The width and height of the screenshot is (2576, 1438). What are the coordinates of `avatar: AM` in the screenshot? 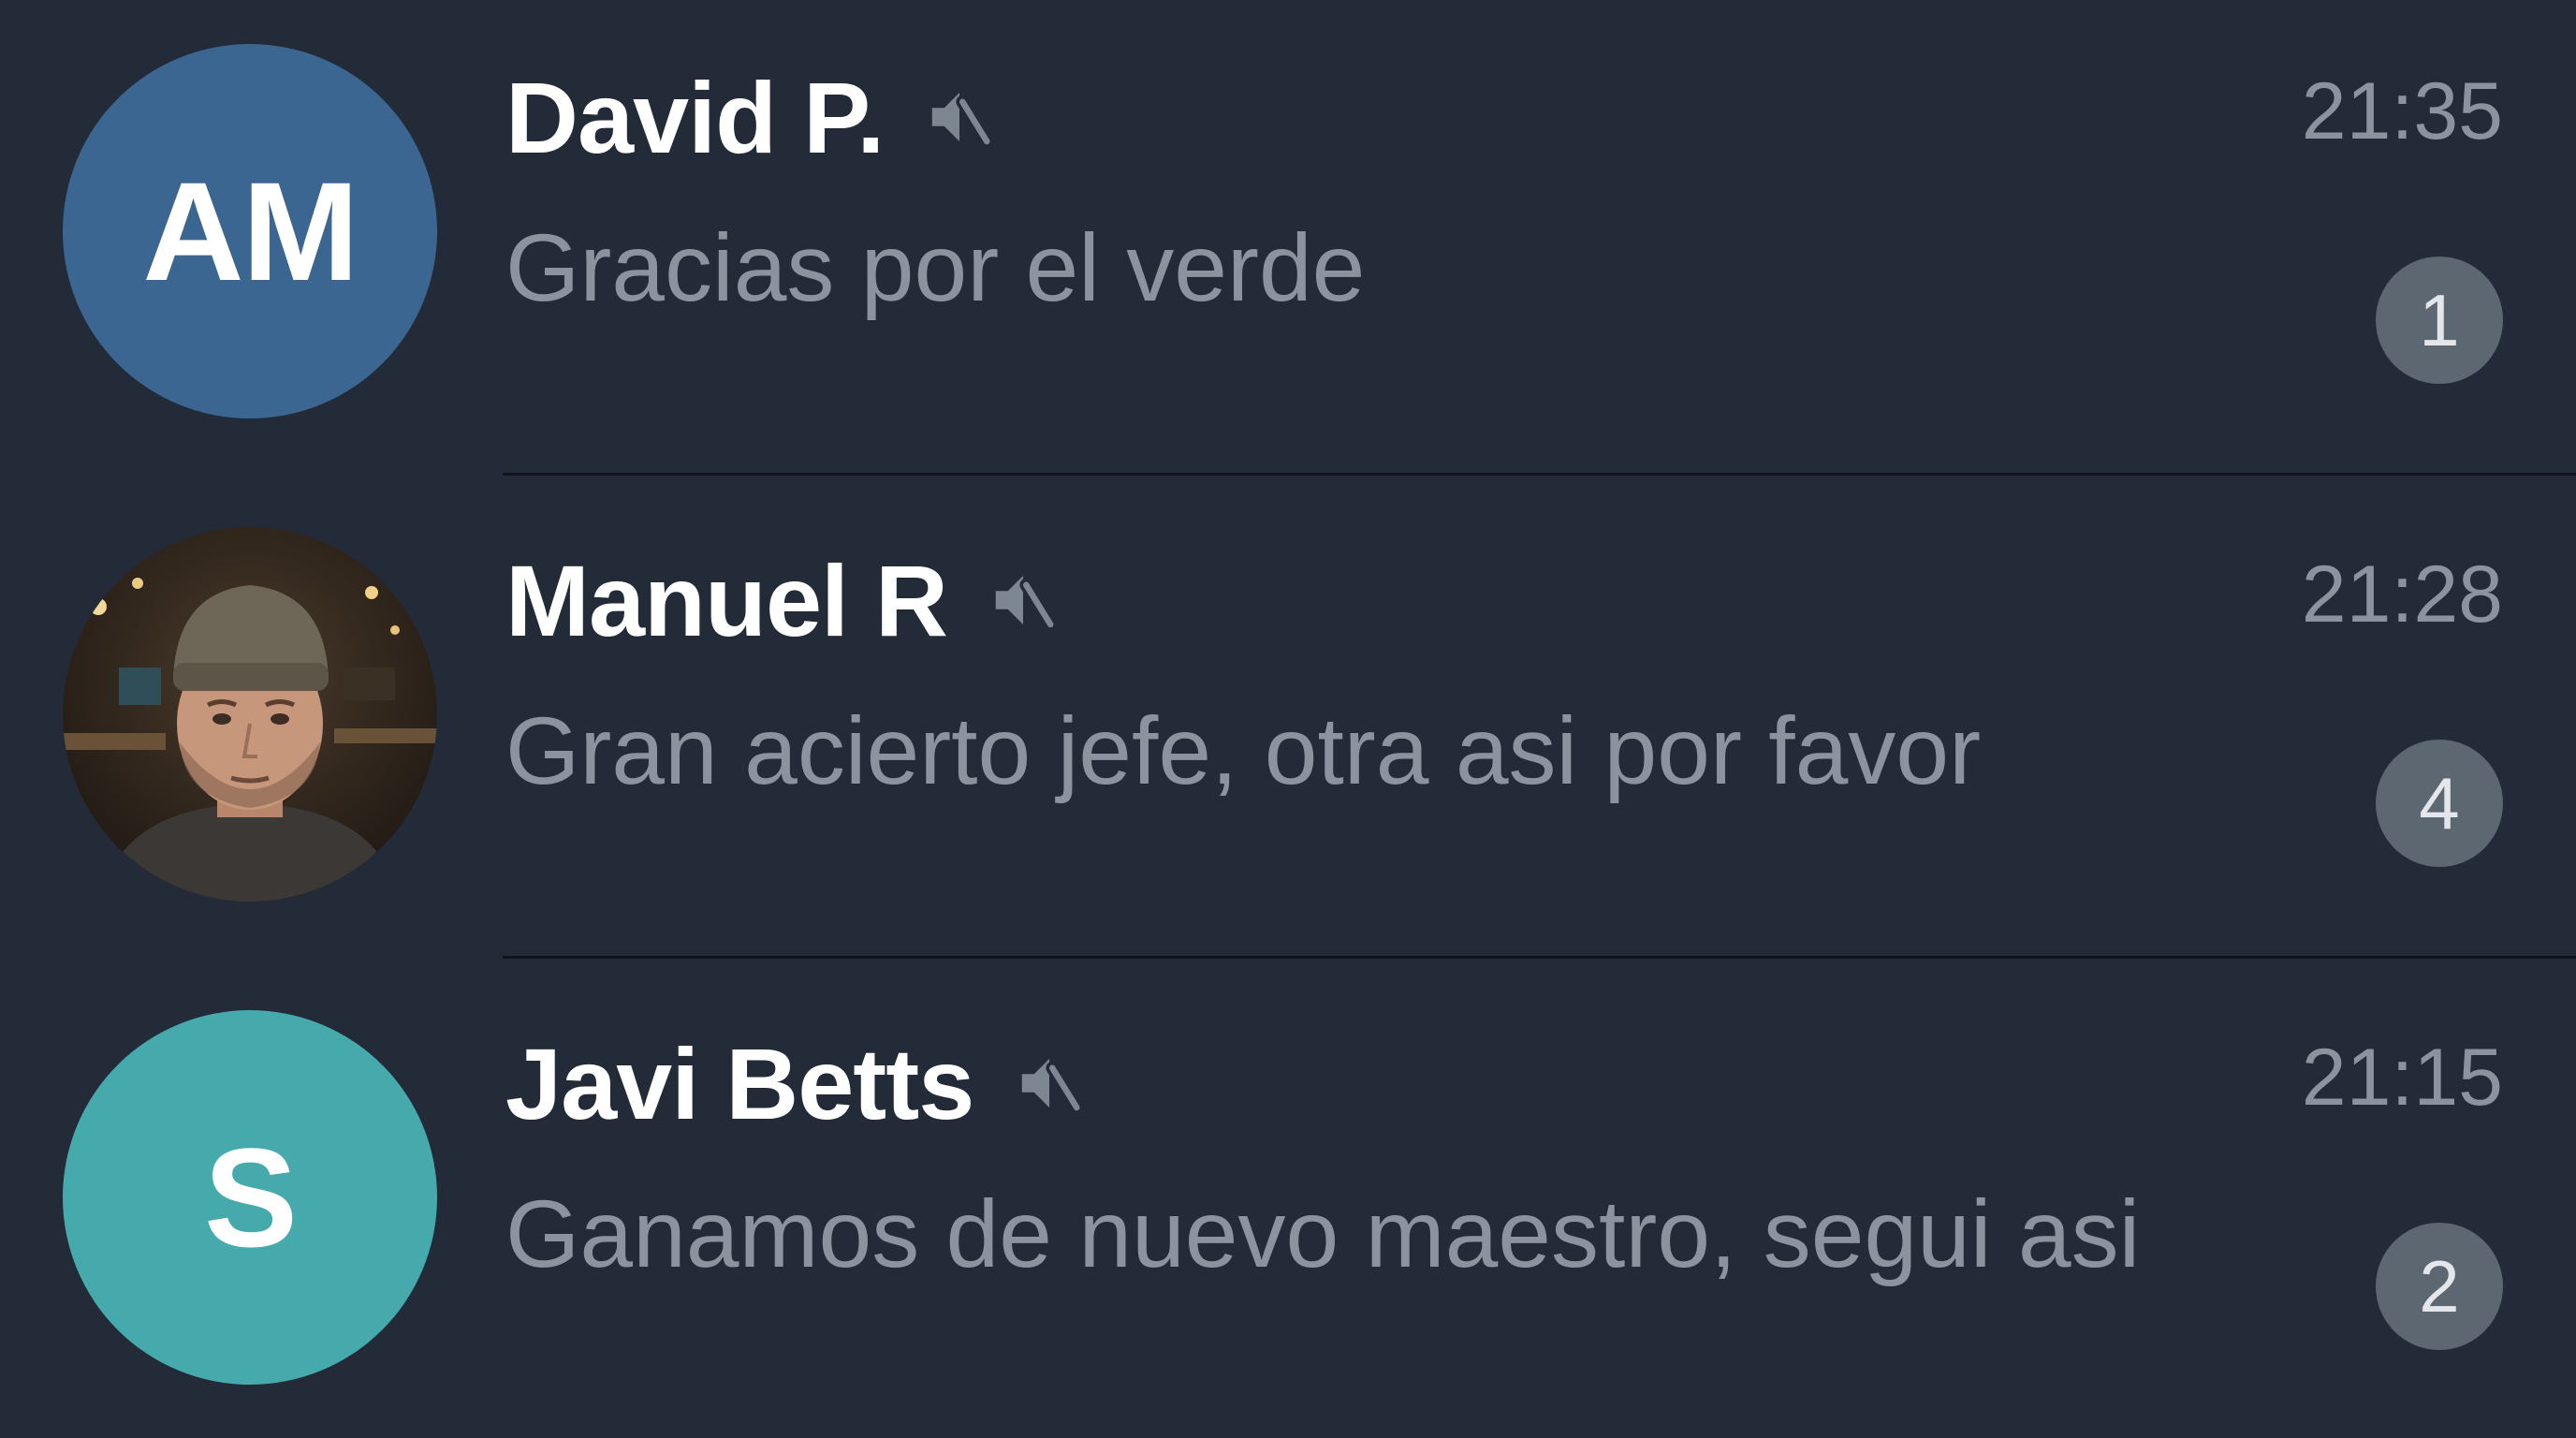 It's located at (250, 231).